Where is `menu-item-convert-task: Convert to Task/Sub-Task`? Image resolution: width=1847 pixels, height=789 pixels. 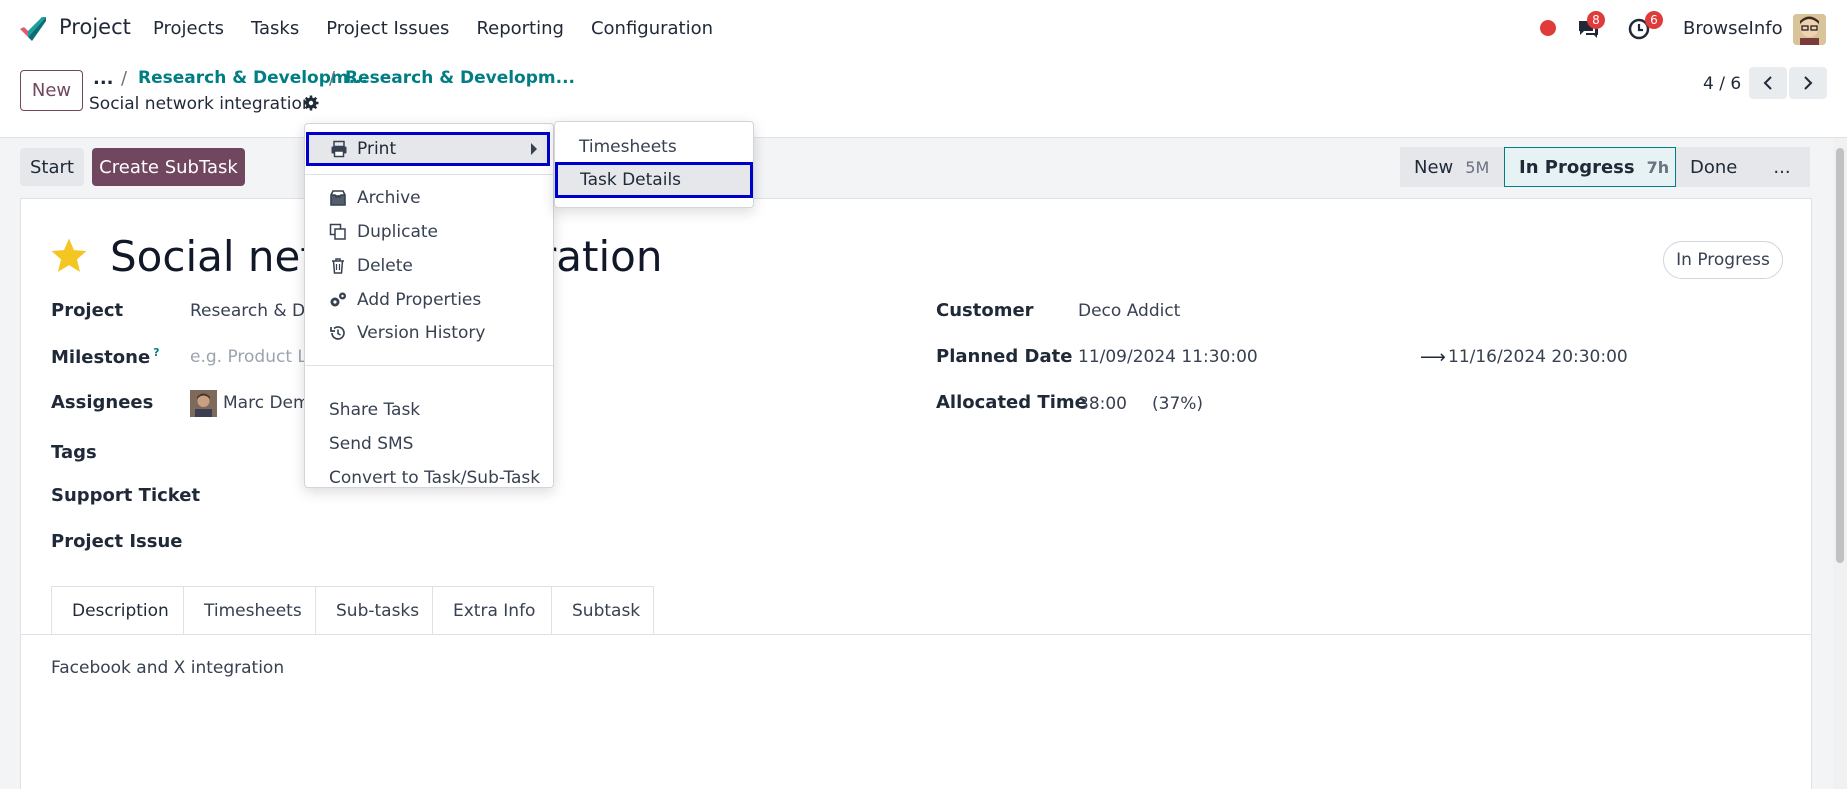
menu-item-convert-task: Convert to Task/Sub-Task is located at coordinates (429, 478).